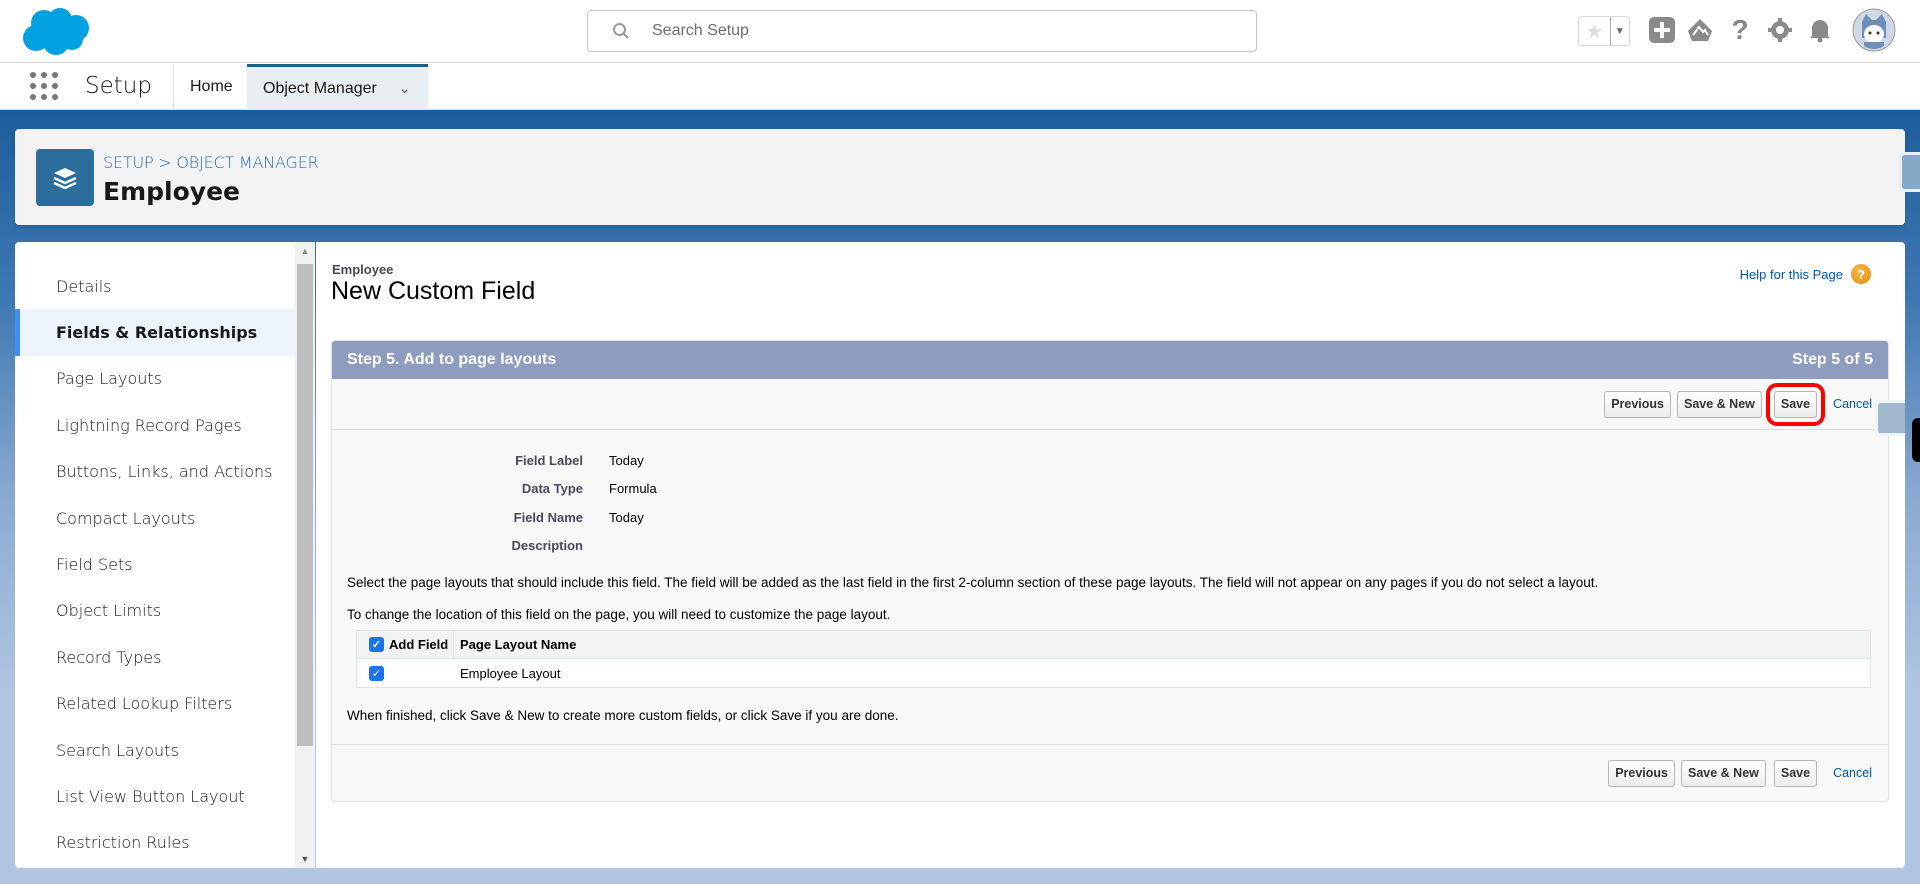 This screenshot has width=1920, height=884. Describe the element at coordinates (1110, 360) in the screenshot. I see `step-header: Step 5. Add to page layouts Step 5 of 5` at that location.